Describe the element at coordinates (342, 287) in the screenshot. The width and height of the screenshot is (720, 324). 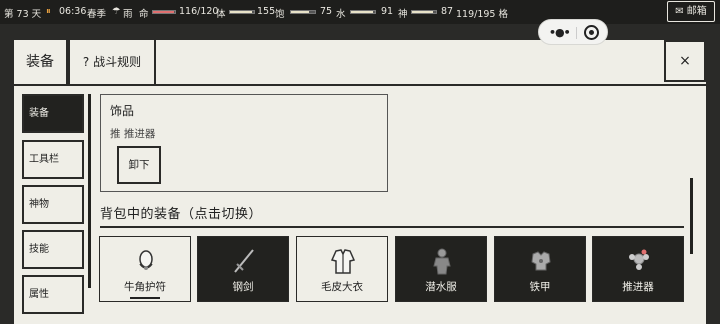
I see `item-name: 毛皮大衣` at that location.